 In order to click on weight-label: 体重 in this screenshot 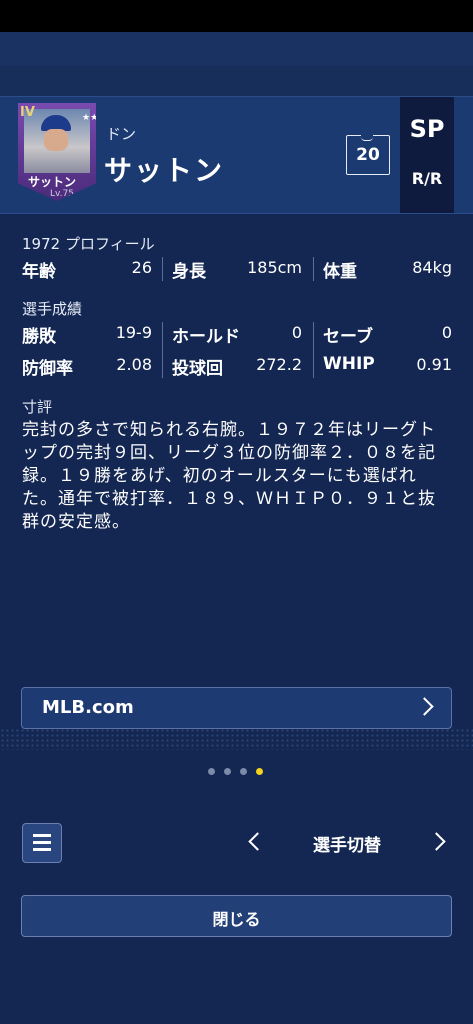, I will do `click(340, 272)`.